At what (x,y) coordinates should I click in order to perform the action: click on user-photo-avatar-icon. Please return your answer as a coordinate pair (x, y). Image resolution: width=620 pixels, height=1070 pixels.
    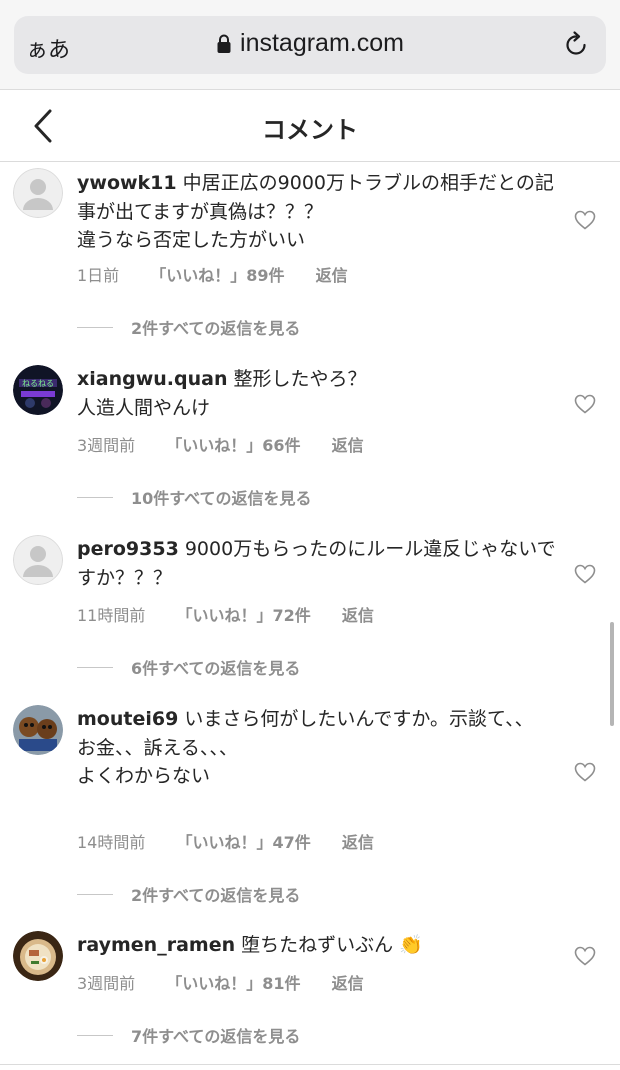
    Looking at the image, I should click on (38, 730).